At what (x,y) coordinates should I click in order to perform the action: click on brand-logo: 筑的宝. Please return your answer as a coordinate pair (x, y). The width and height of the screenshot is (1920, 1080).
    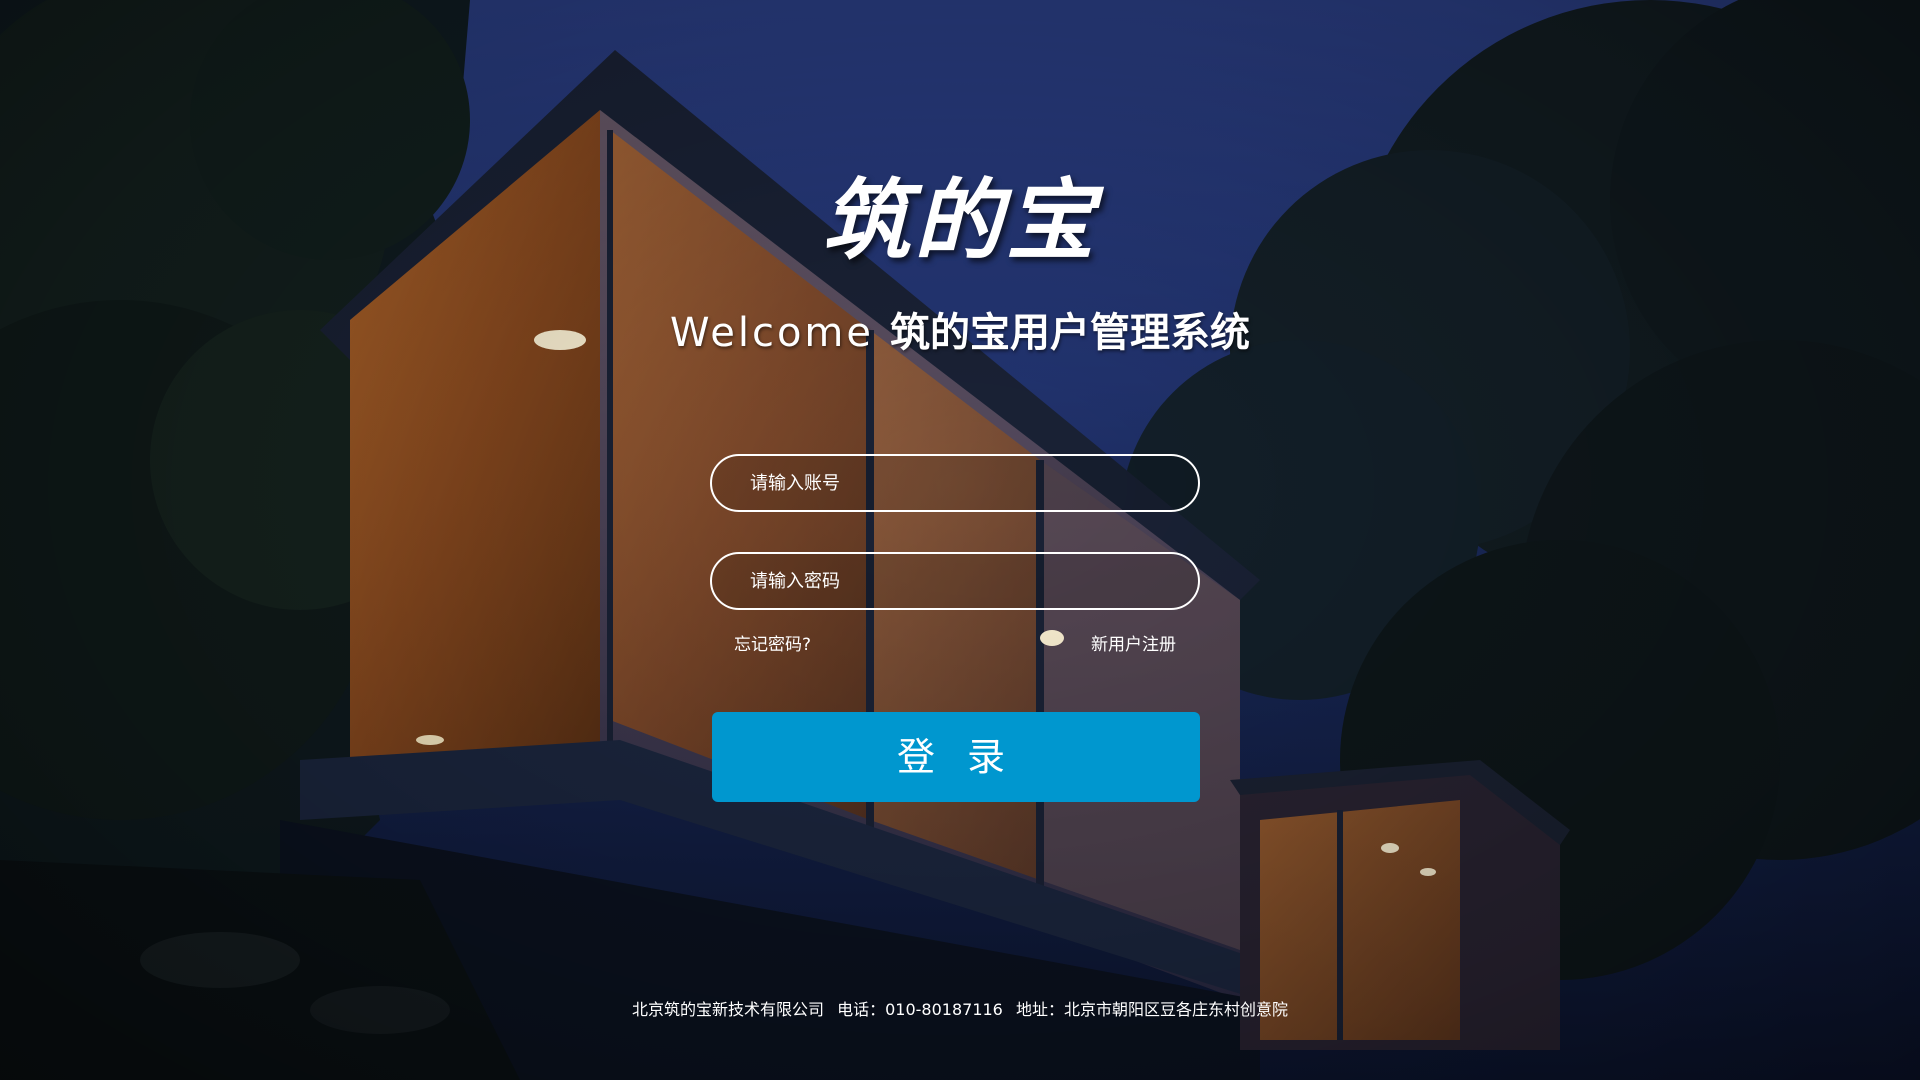
    Looking at the image, I should click on (959, 220).